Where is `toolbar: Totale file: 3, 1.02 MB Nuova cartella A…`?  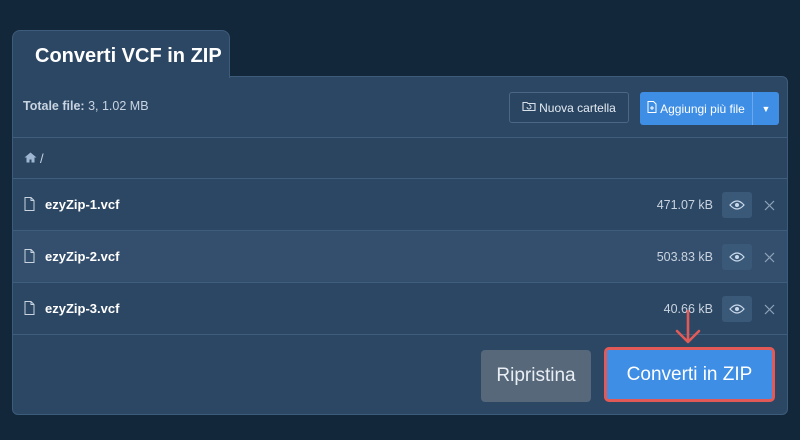
toolbar: Totale file: 3, 1.02 MB Nuova cartella A… is located at coordinates (400, 107).